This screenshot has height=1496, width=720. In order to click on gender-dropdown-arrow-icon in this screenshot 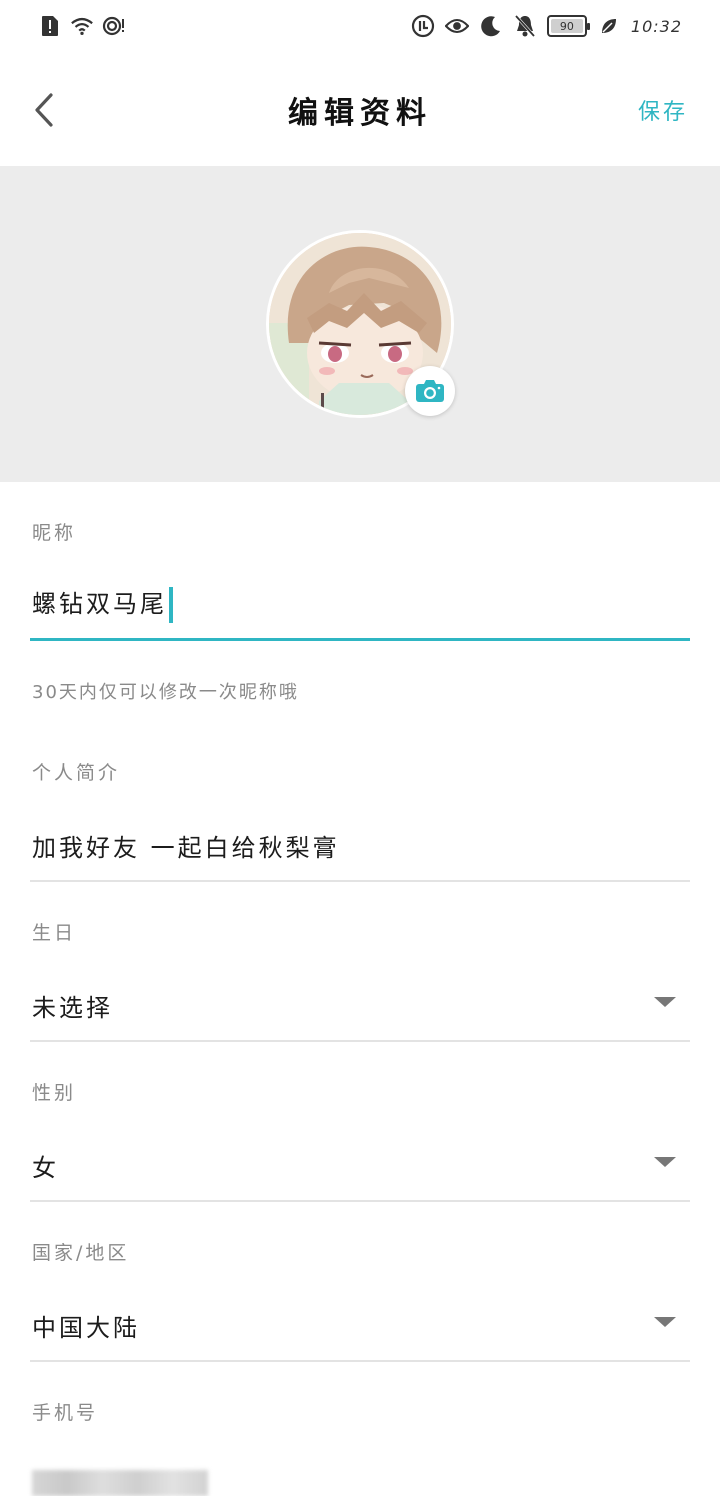, I will do `click(665, 1162)`.